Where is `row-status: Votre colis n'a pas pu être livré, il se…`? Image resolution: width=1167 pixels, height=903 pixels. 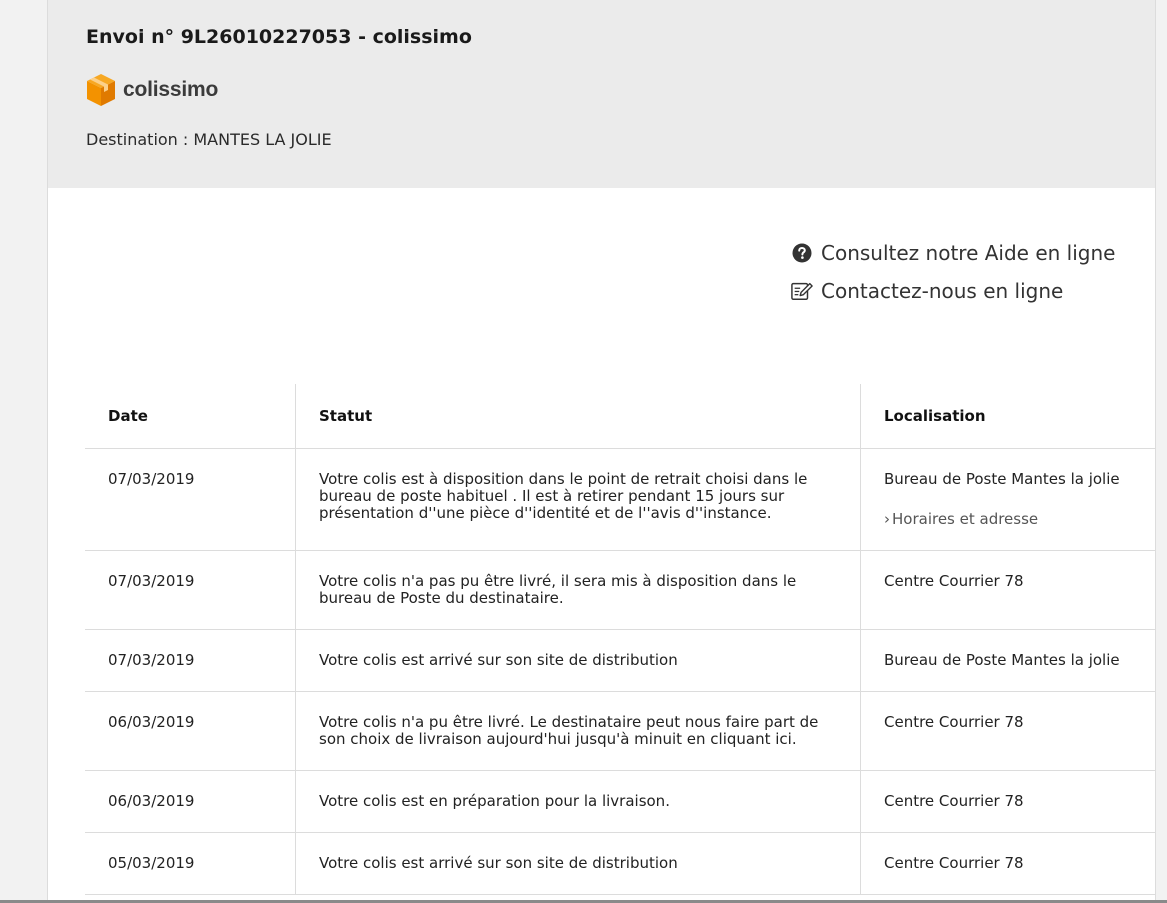
row-status: Votre colis n'a pas pu être livré, il se… is located at coordinates (578, 590).